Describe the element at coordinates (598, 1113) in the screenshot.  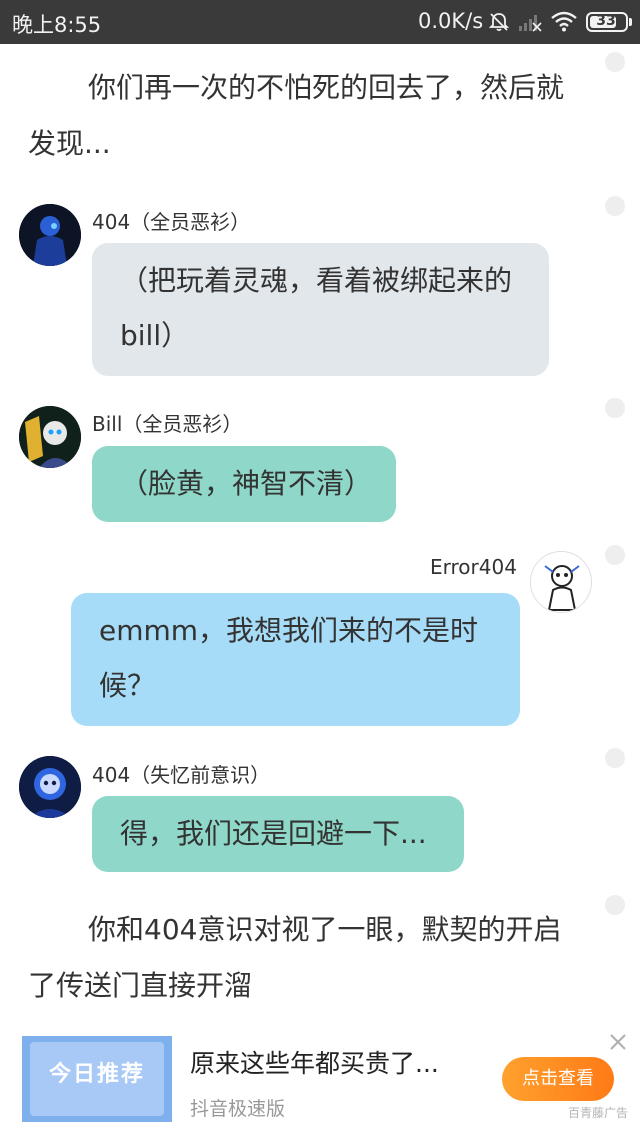
I see `ad-tag: 百青藤广告` at that location.